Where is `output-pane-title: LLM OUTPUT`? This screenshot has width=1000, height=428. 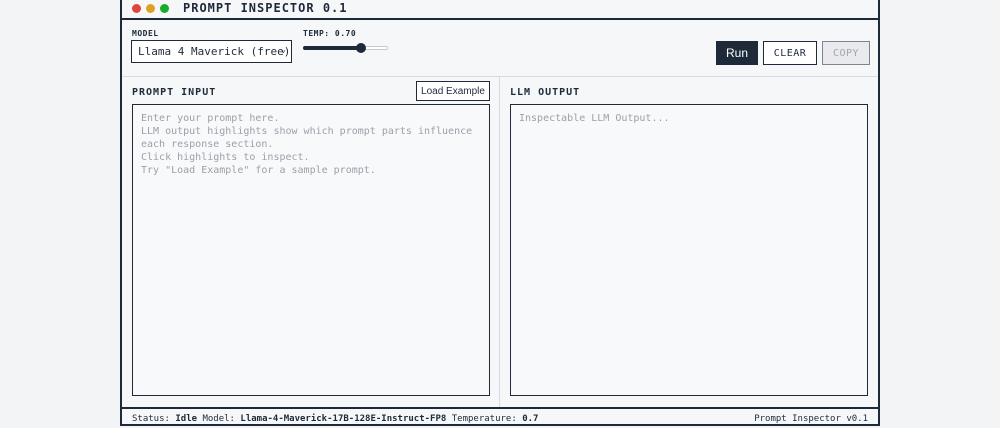
output-pane-title: LLM OUTPUT is located at coordinates (545, 92).